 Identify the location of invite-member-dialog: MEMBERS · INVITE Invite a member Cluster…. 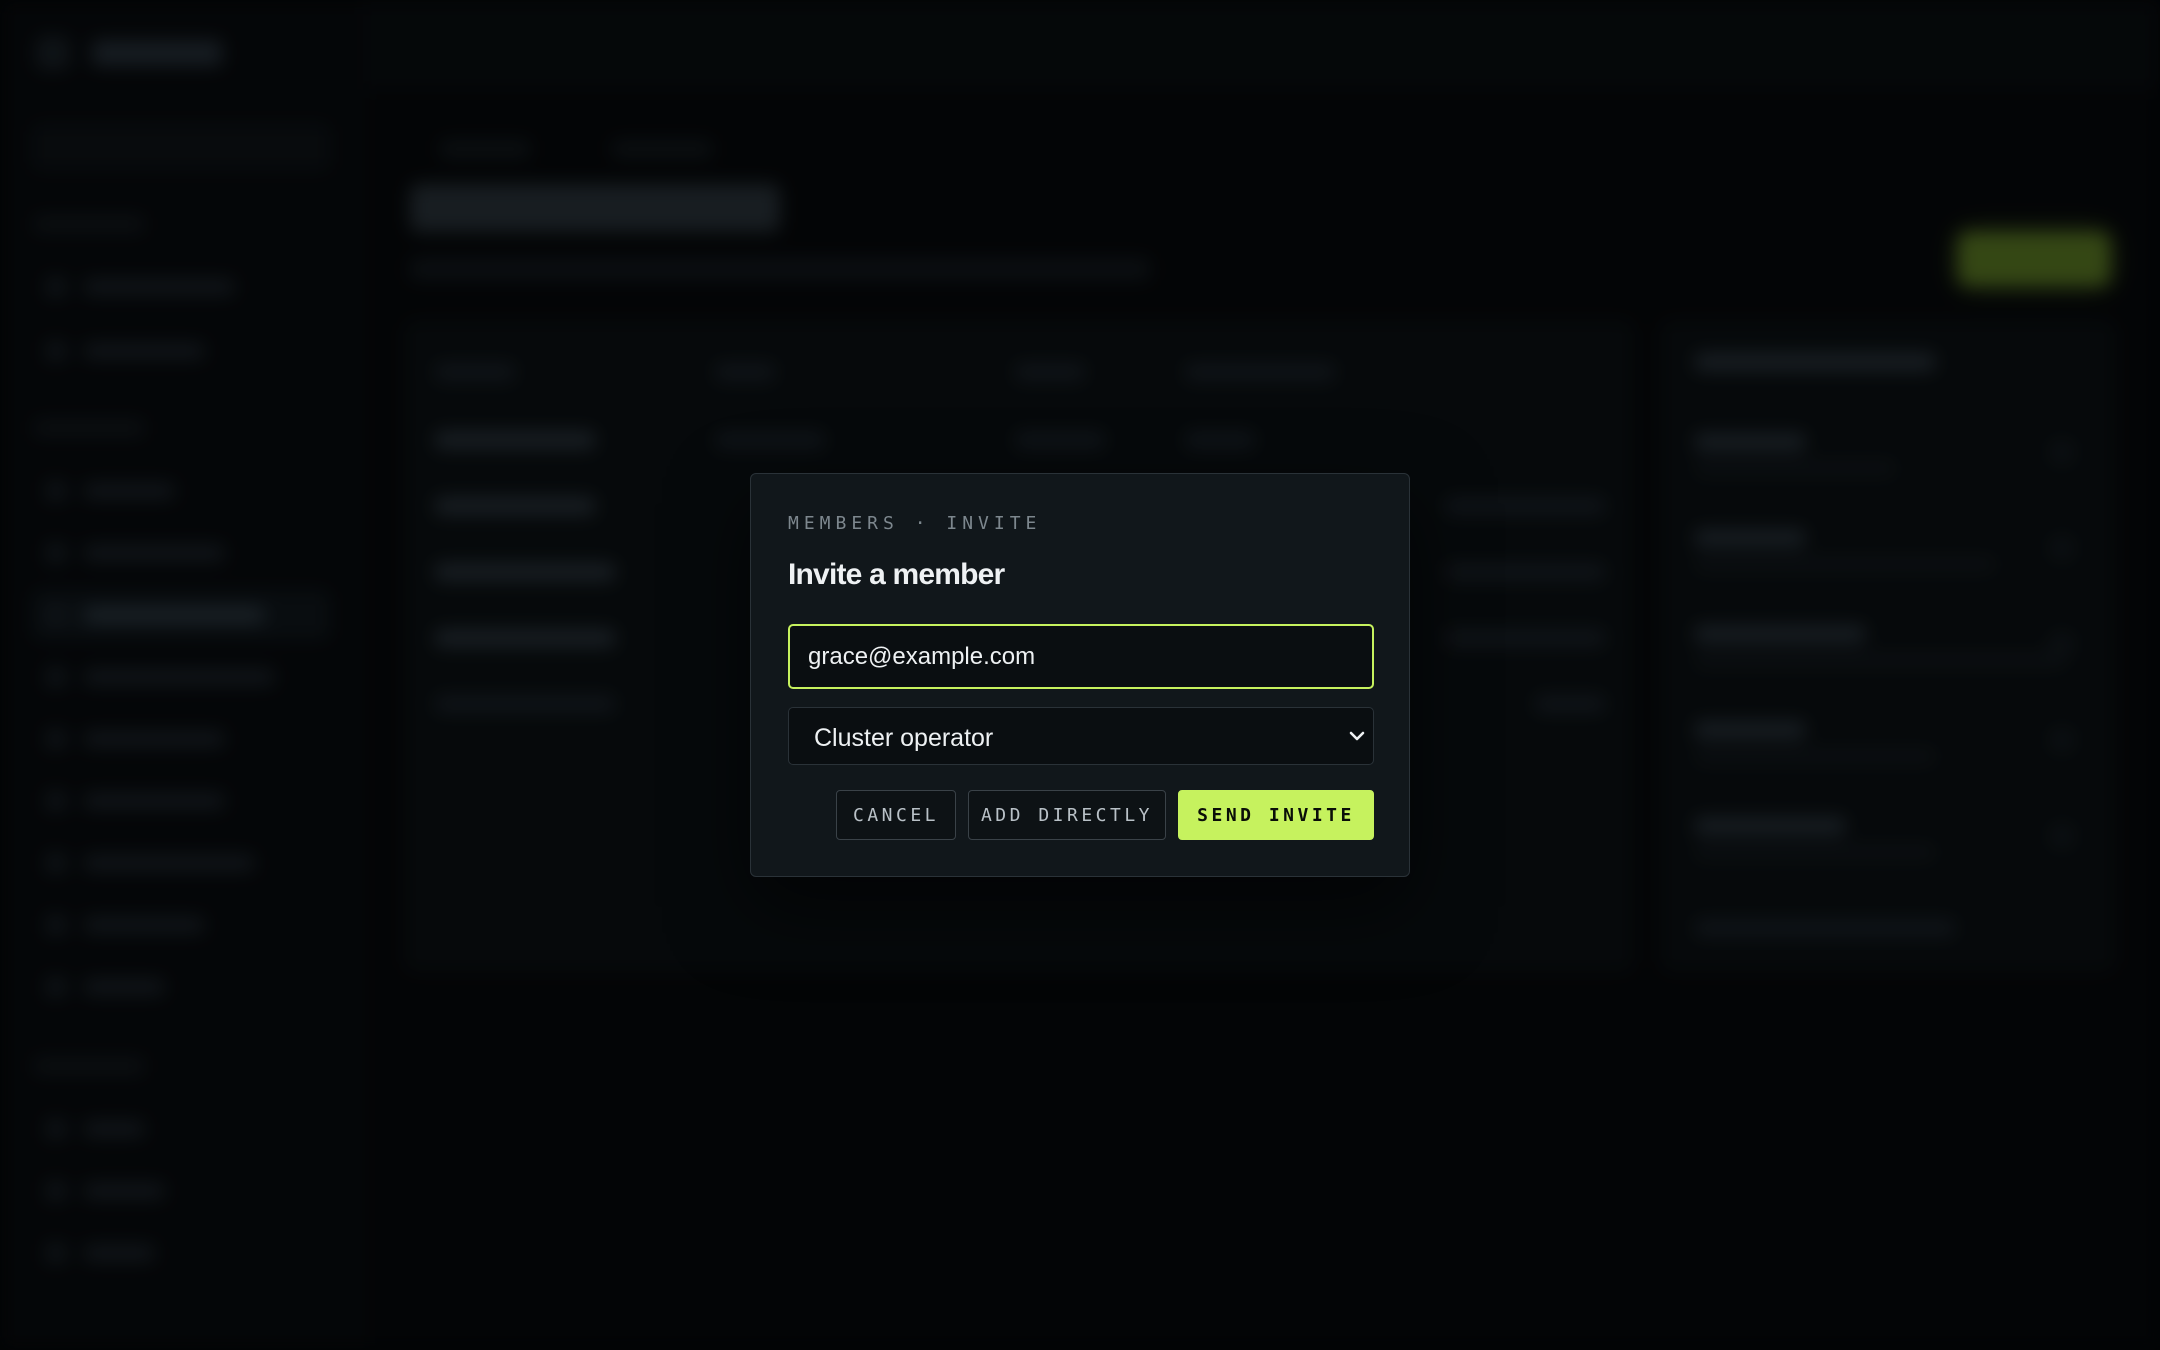
(1080, 675).